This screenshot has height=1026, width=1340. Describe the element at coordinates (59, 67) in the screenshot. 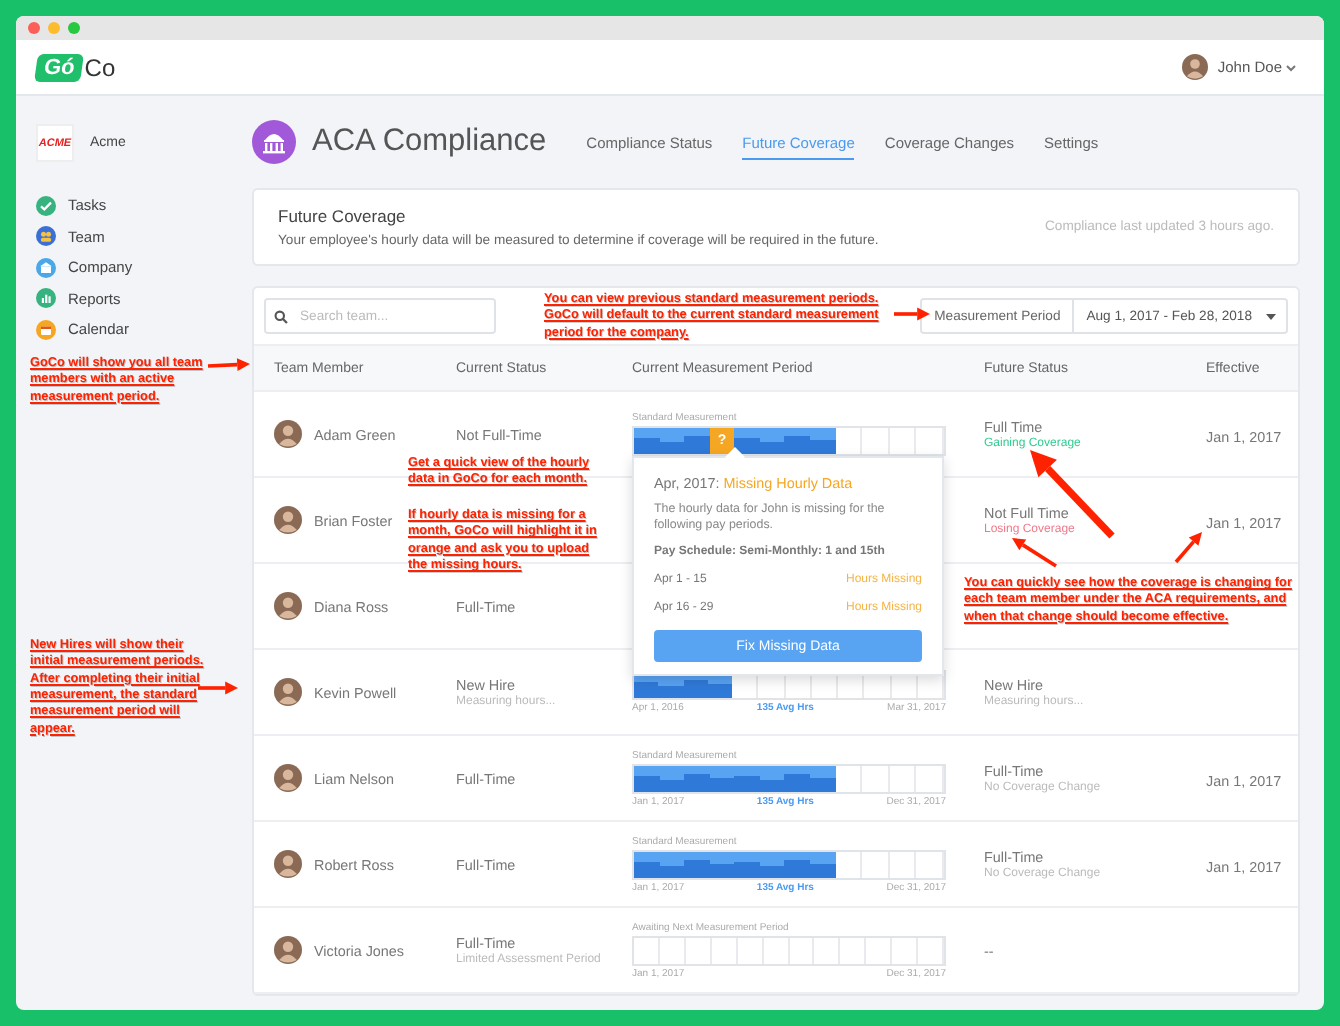

I see `logo-mark: Gó` at that location.